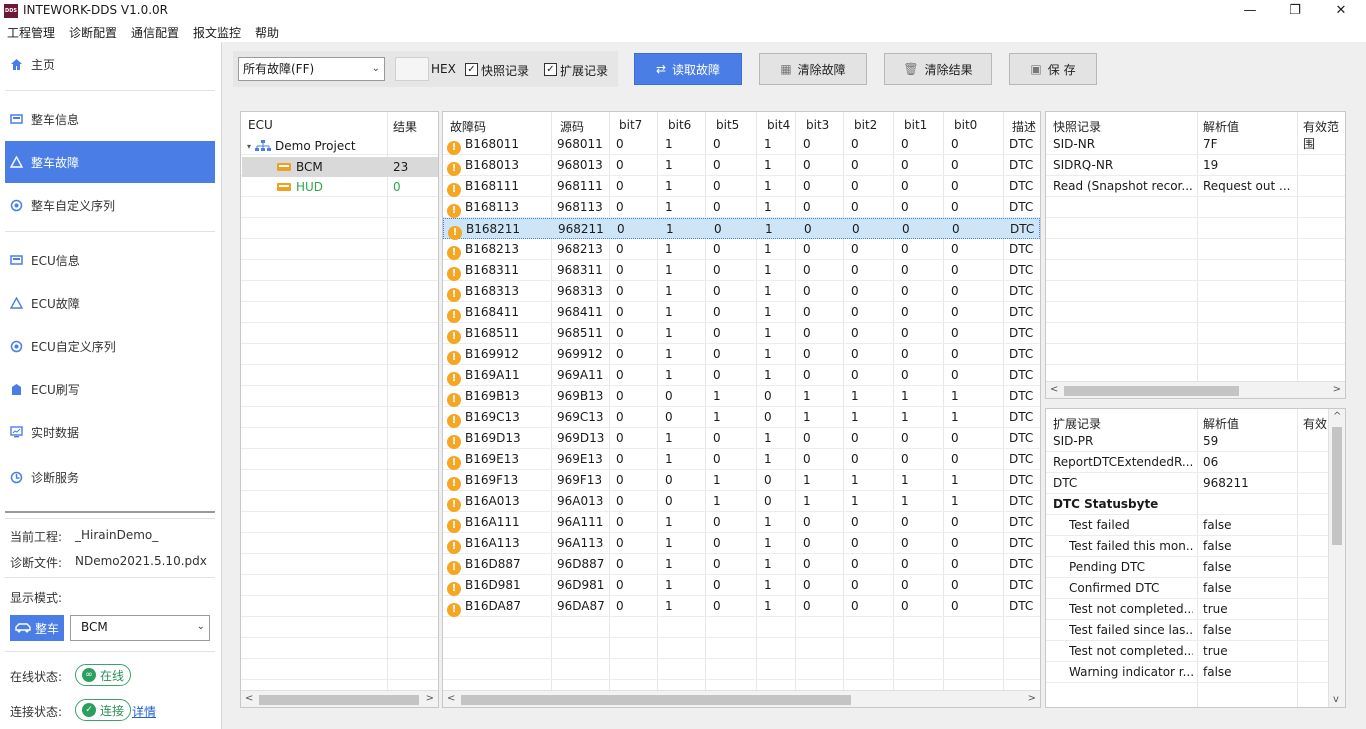  I want to click on table-row: DTC 968211, so click(1187, 483).